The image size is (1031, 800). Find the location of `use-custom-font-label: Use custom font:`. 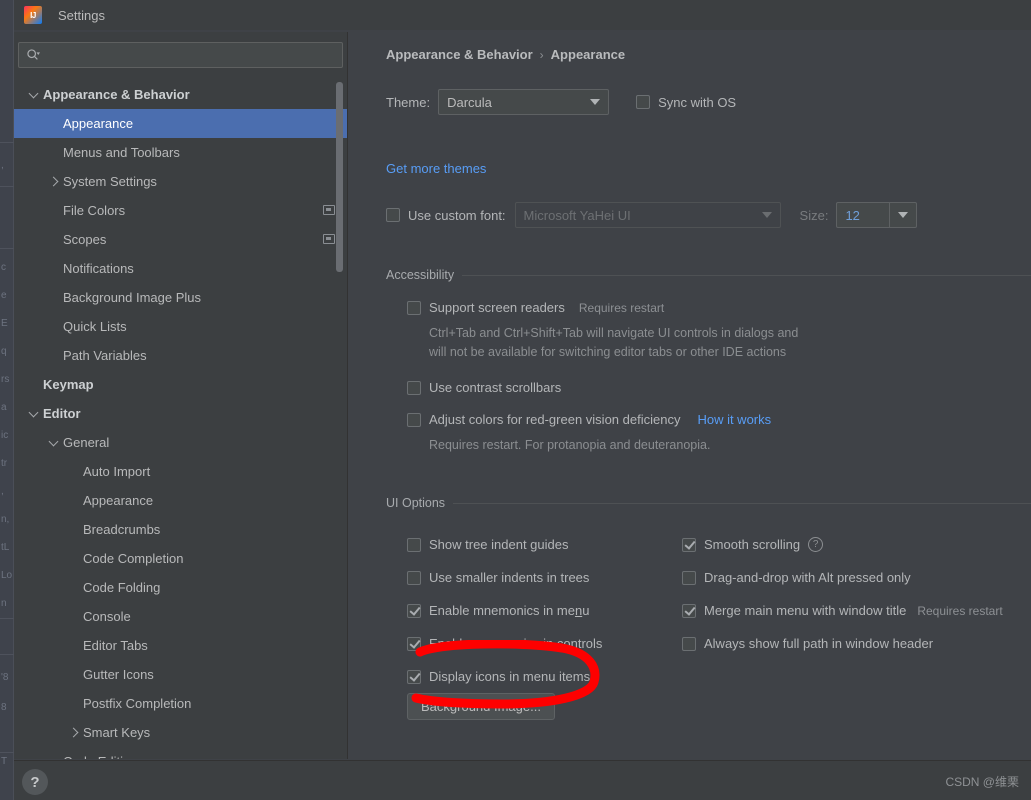

use-custom-font-label: Use custom font: is located at coordinates (457, 215).